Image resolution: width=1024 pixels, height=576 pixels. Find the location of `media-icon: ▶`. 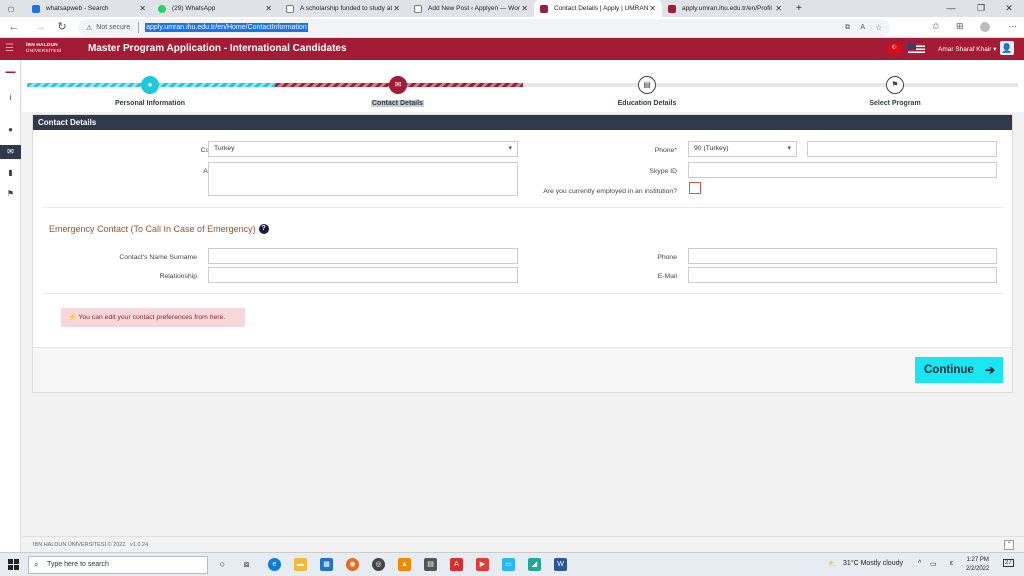

media-icon: ▶ is located at coordinates (482, 564).